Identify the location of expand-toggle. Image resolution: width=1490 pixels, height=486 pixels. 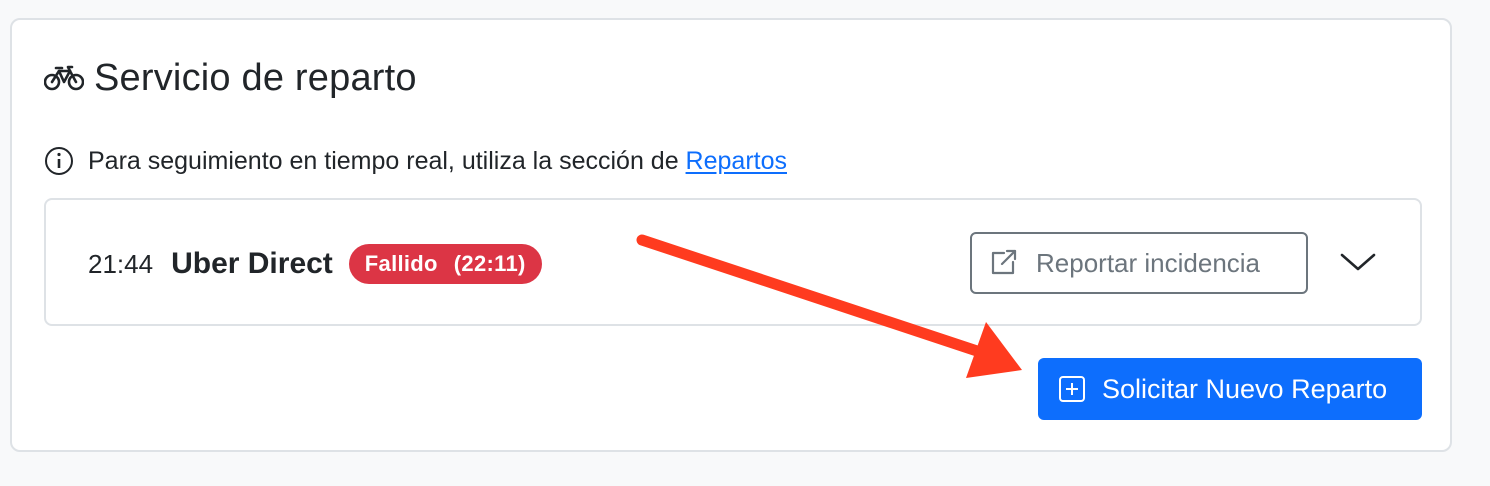
(1358, 264).